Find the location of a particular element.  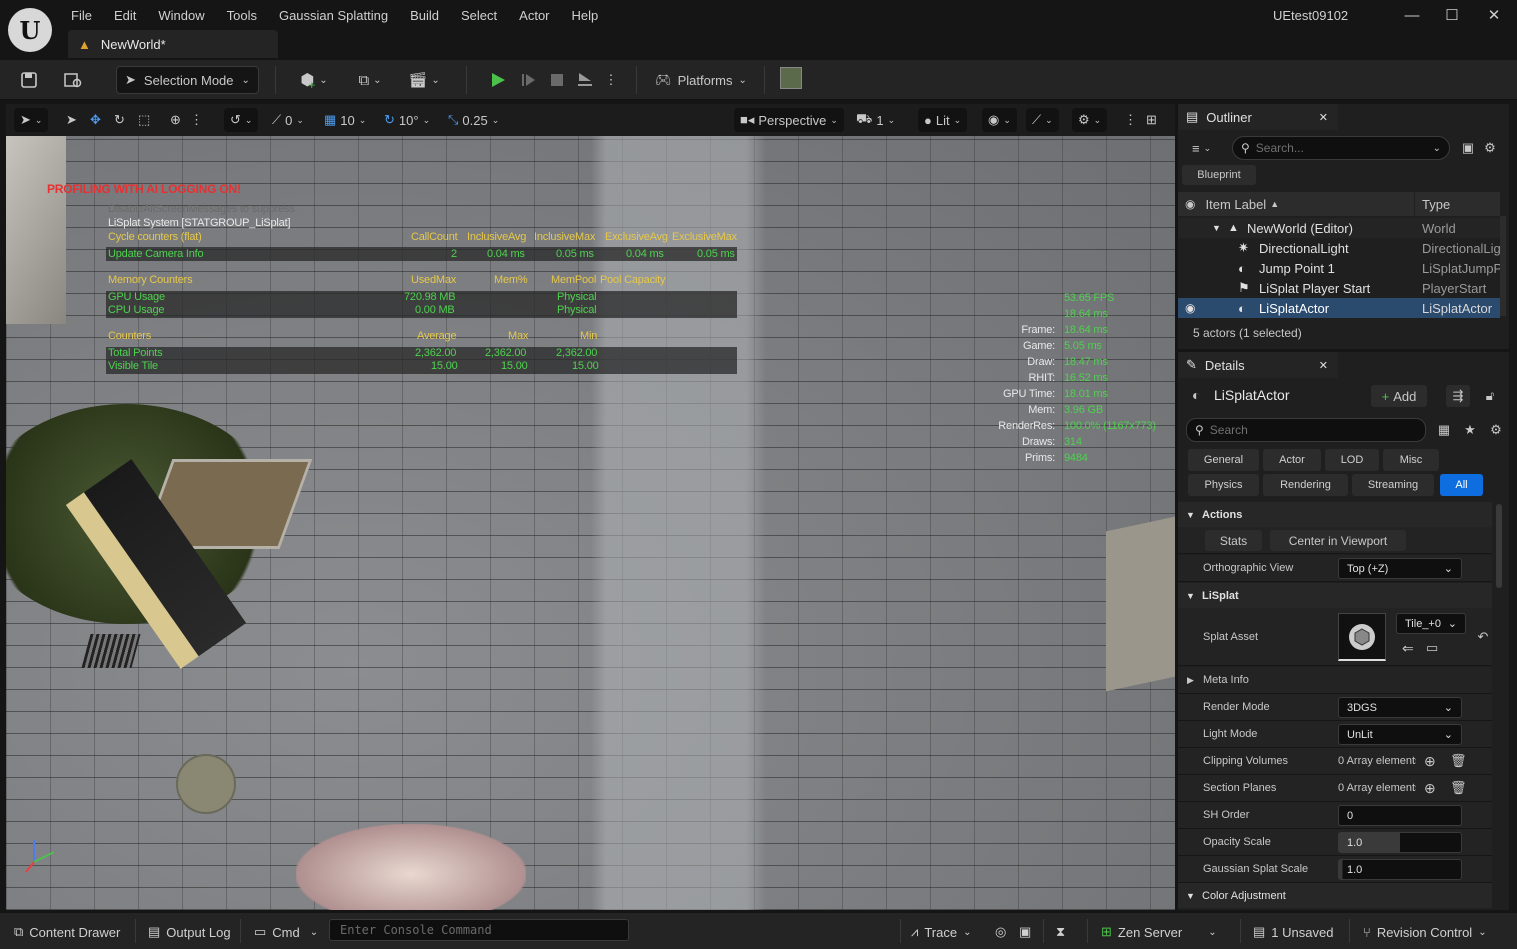

document-tab: ▲ NewWorld* is located at coordinates (173, 44).